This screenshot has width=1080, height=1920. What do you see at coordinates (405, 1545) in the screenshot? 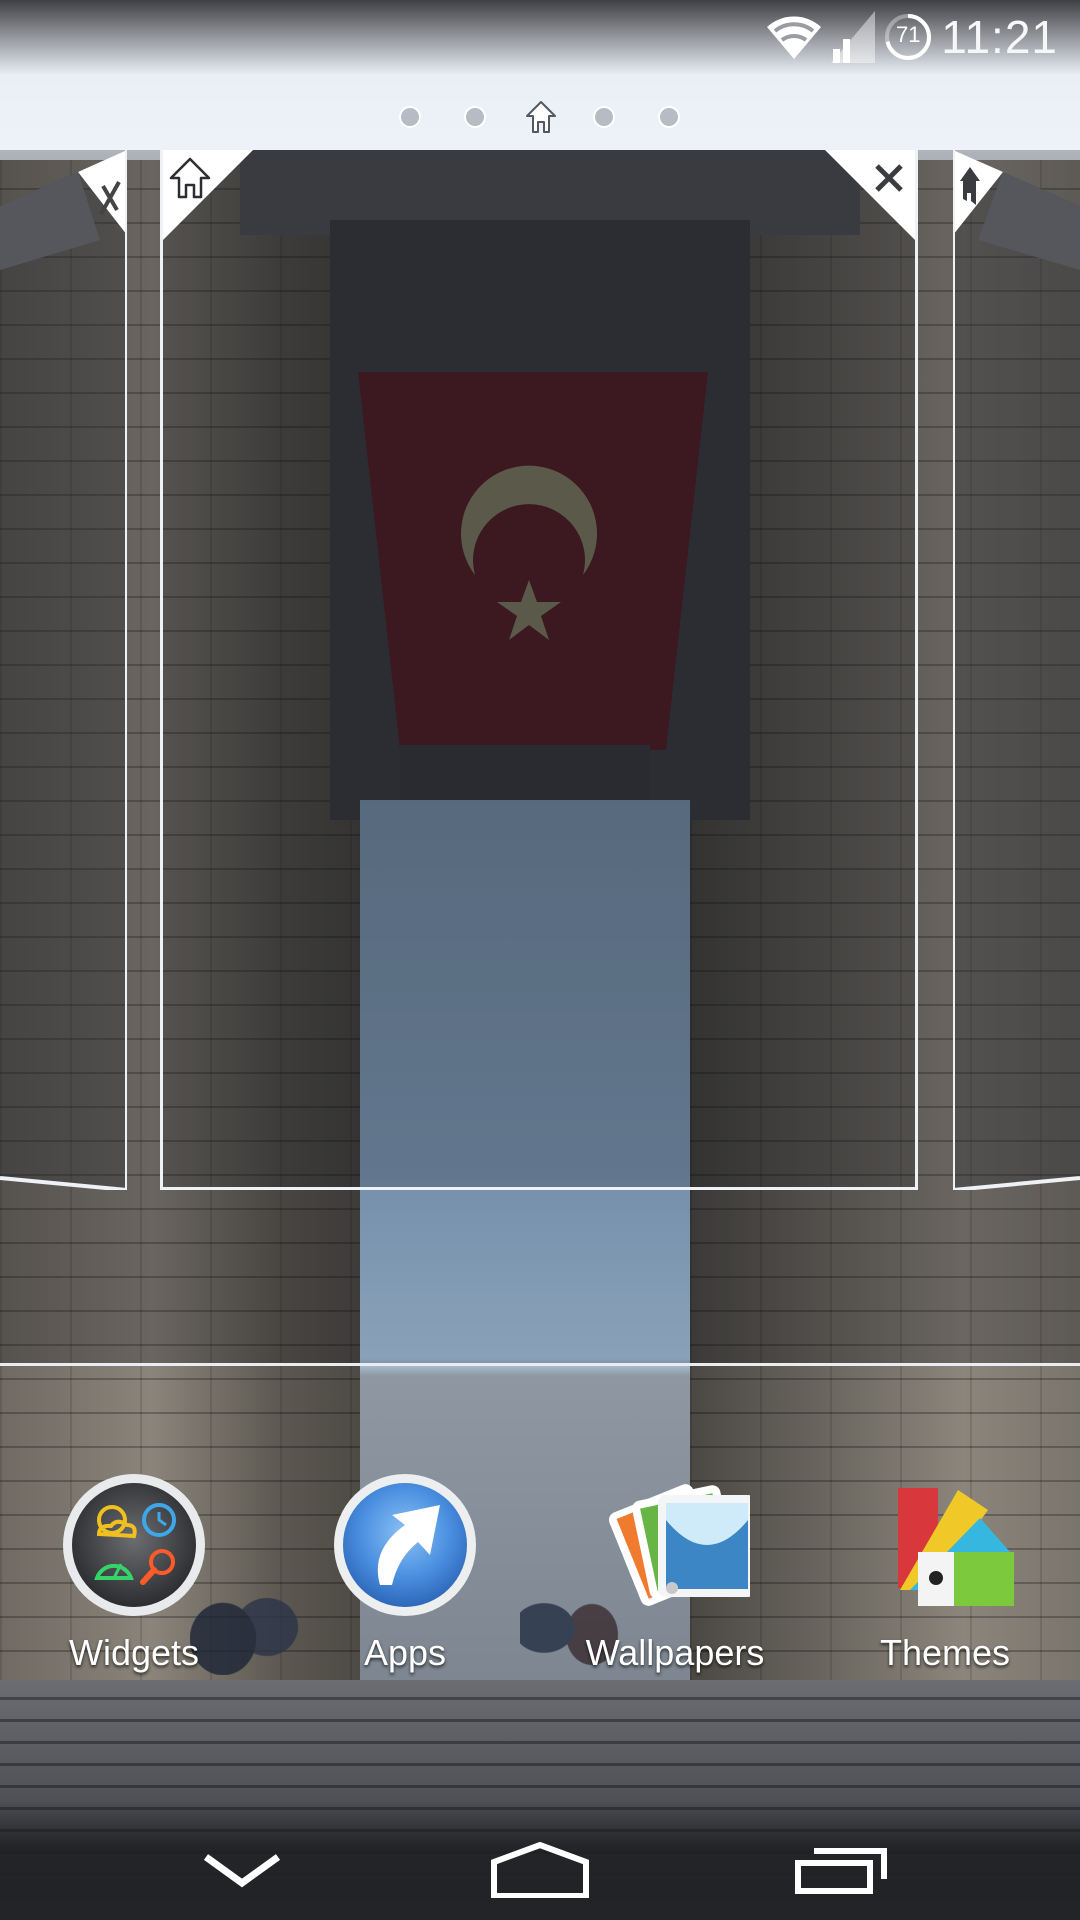
I see `apps-icon` at bounding box center [405, 1545].